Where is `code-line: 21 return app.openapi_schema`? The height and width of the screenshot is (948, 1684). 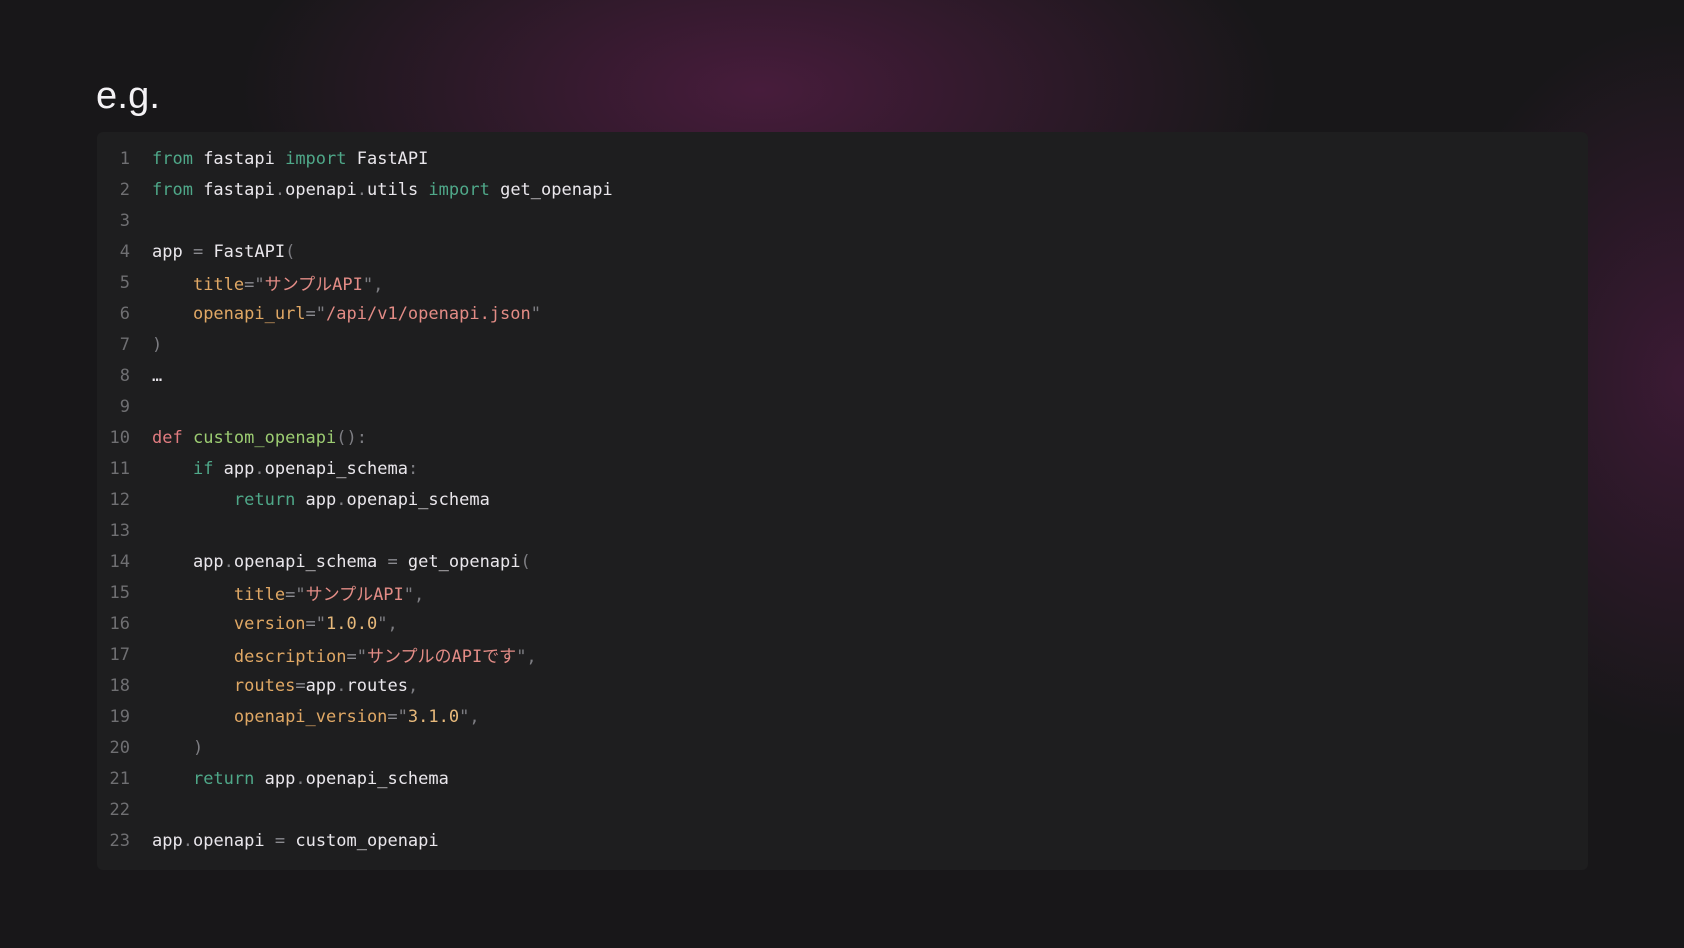
code-line: 21 return app.openapi_schema is located at coordinates (842, 778).